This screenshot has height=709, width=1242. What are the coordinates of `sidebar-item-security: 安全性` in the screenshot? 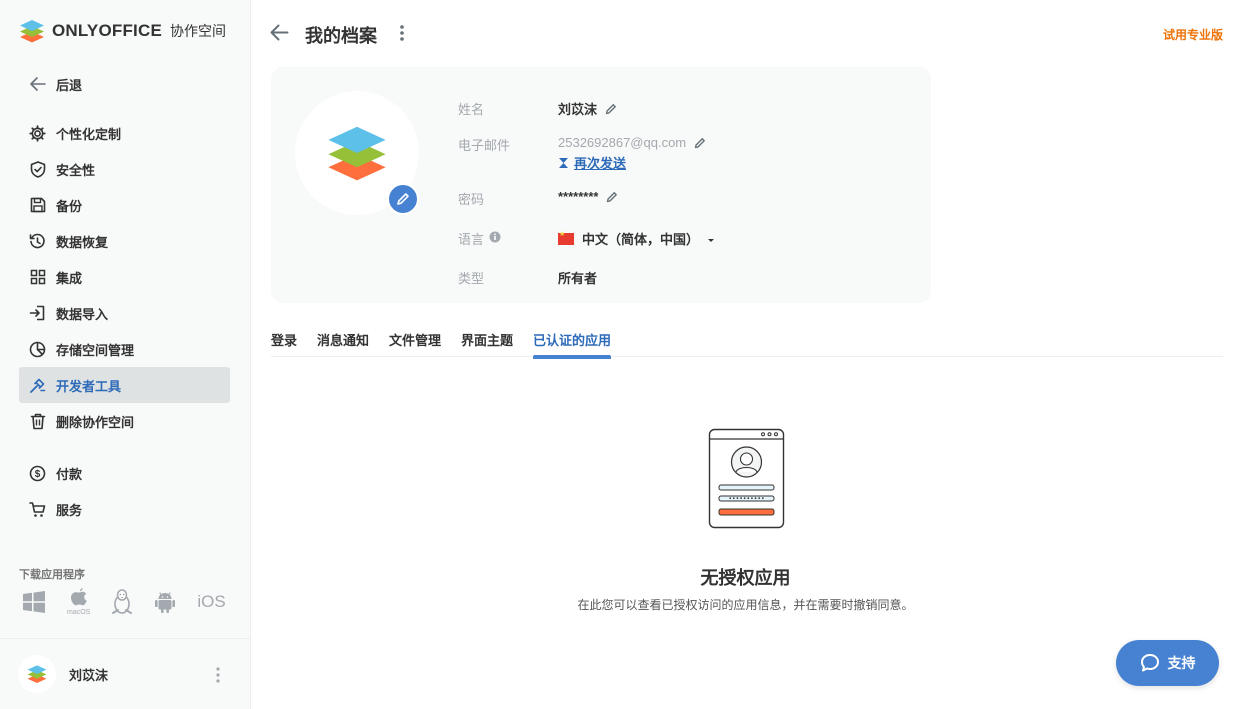 It's located at (124, 169).